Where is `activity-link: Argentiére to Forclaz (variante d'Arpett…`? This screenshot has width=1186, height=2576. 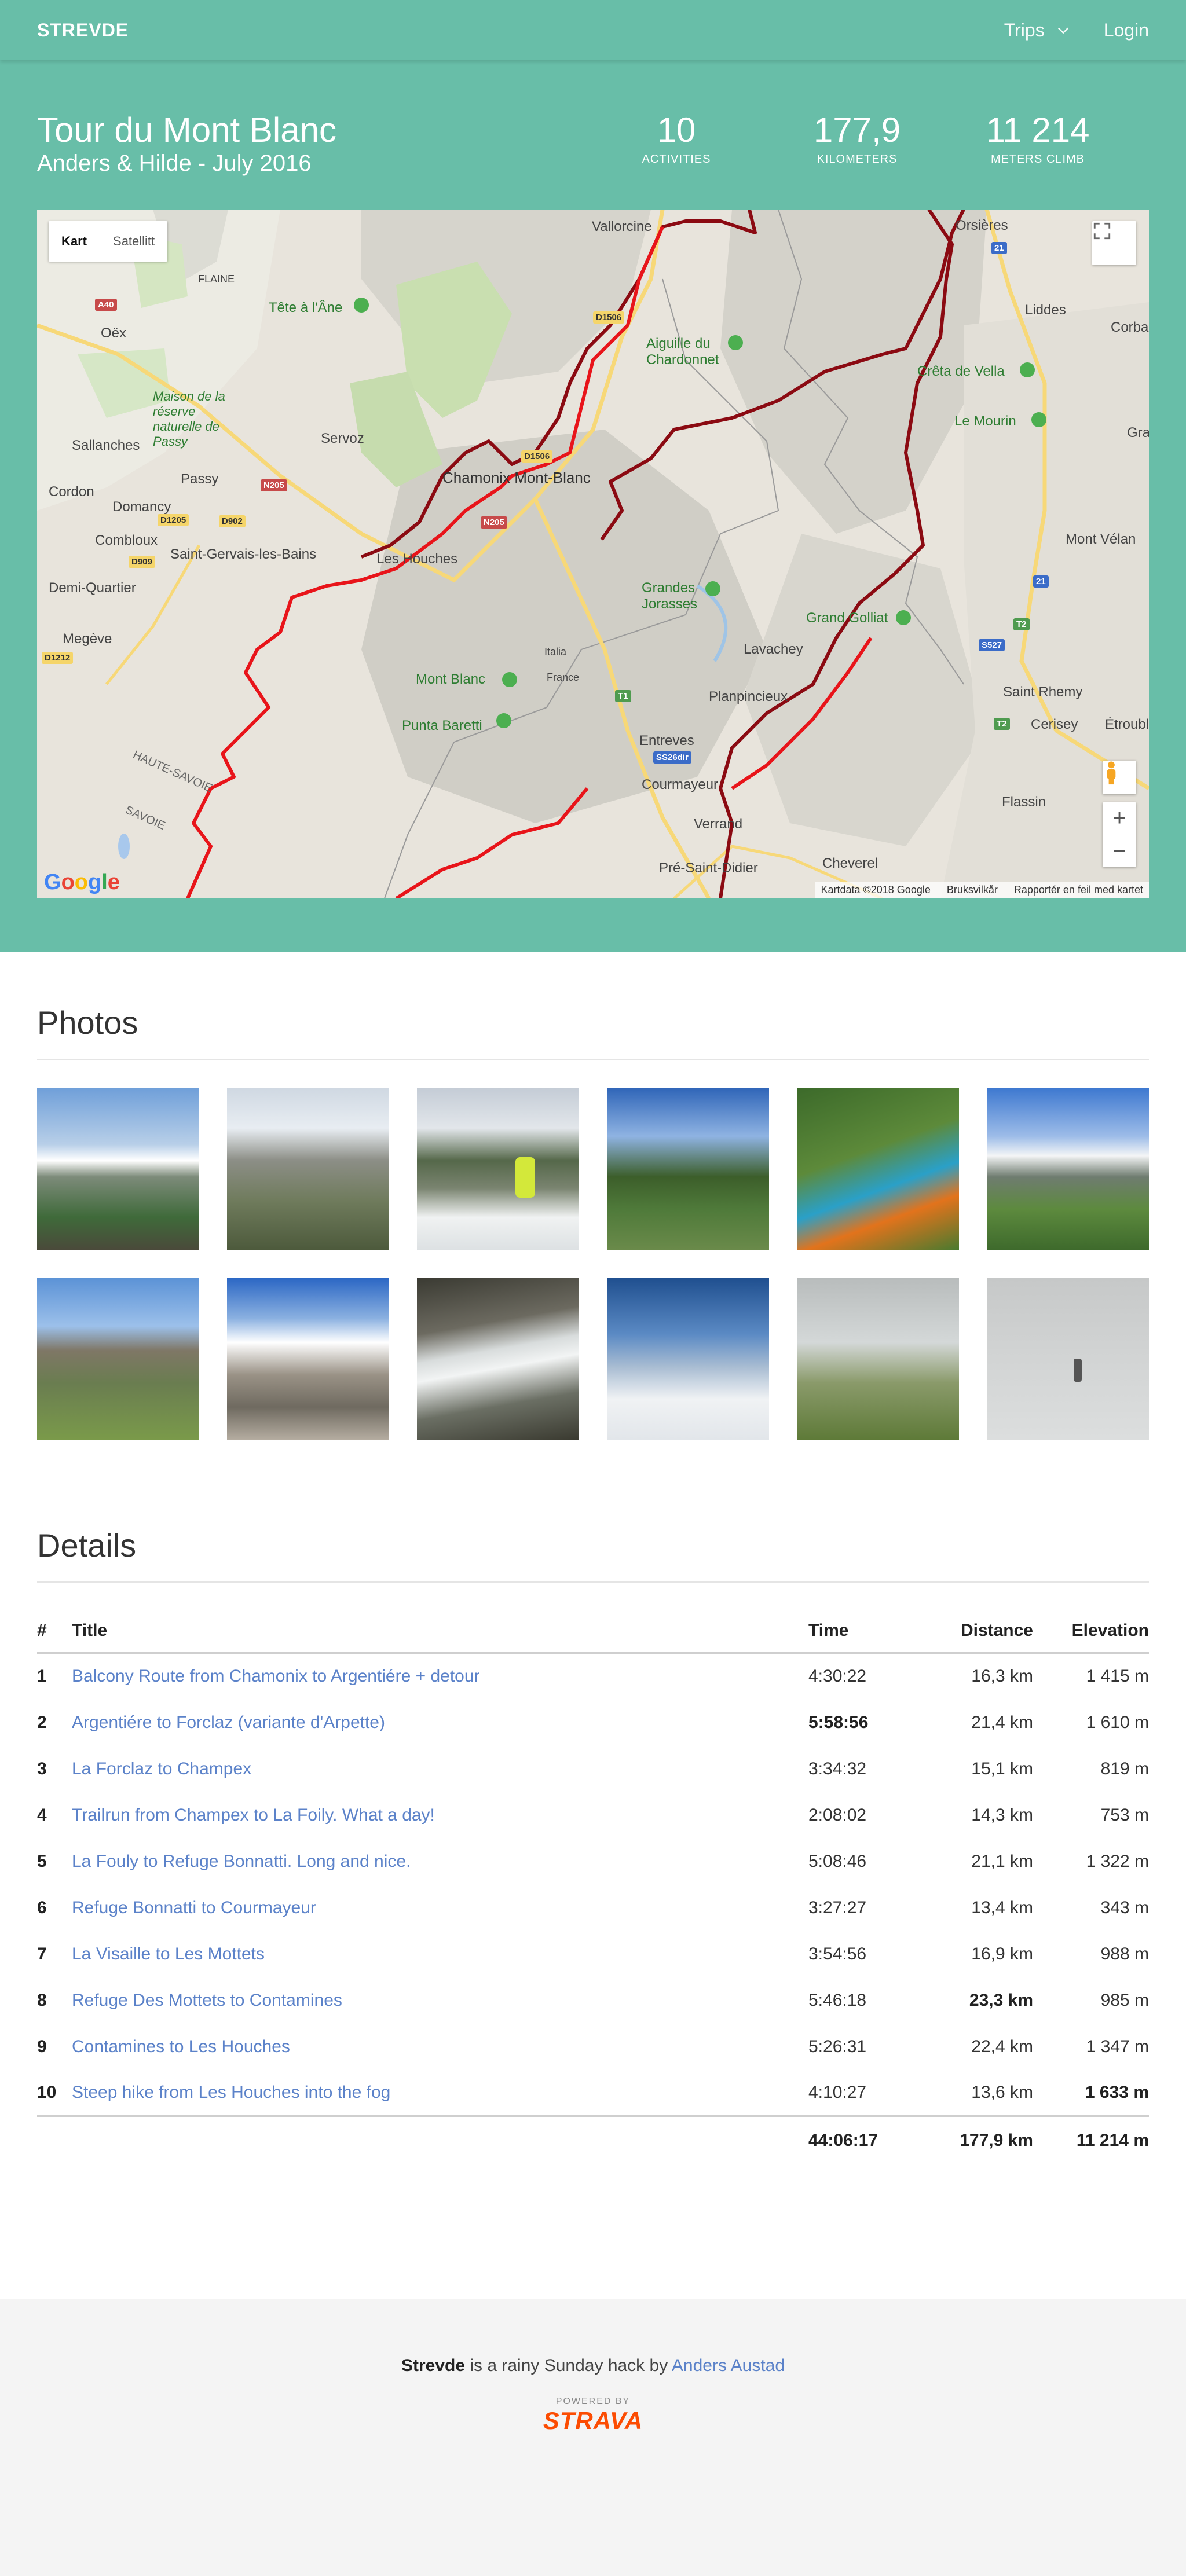 activity-link: Argentiére to Forclaz (variante d'Arpett… is located at coordinates (228, 1722).